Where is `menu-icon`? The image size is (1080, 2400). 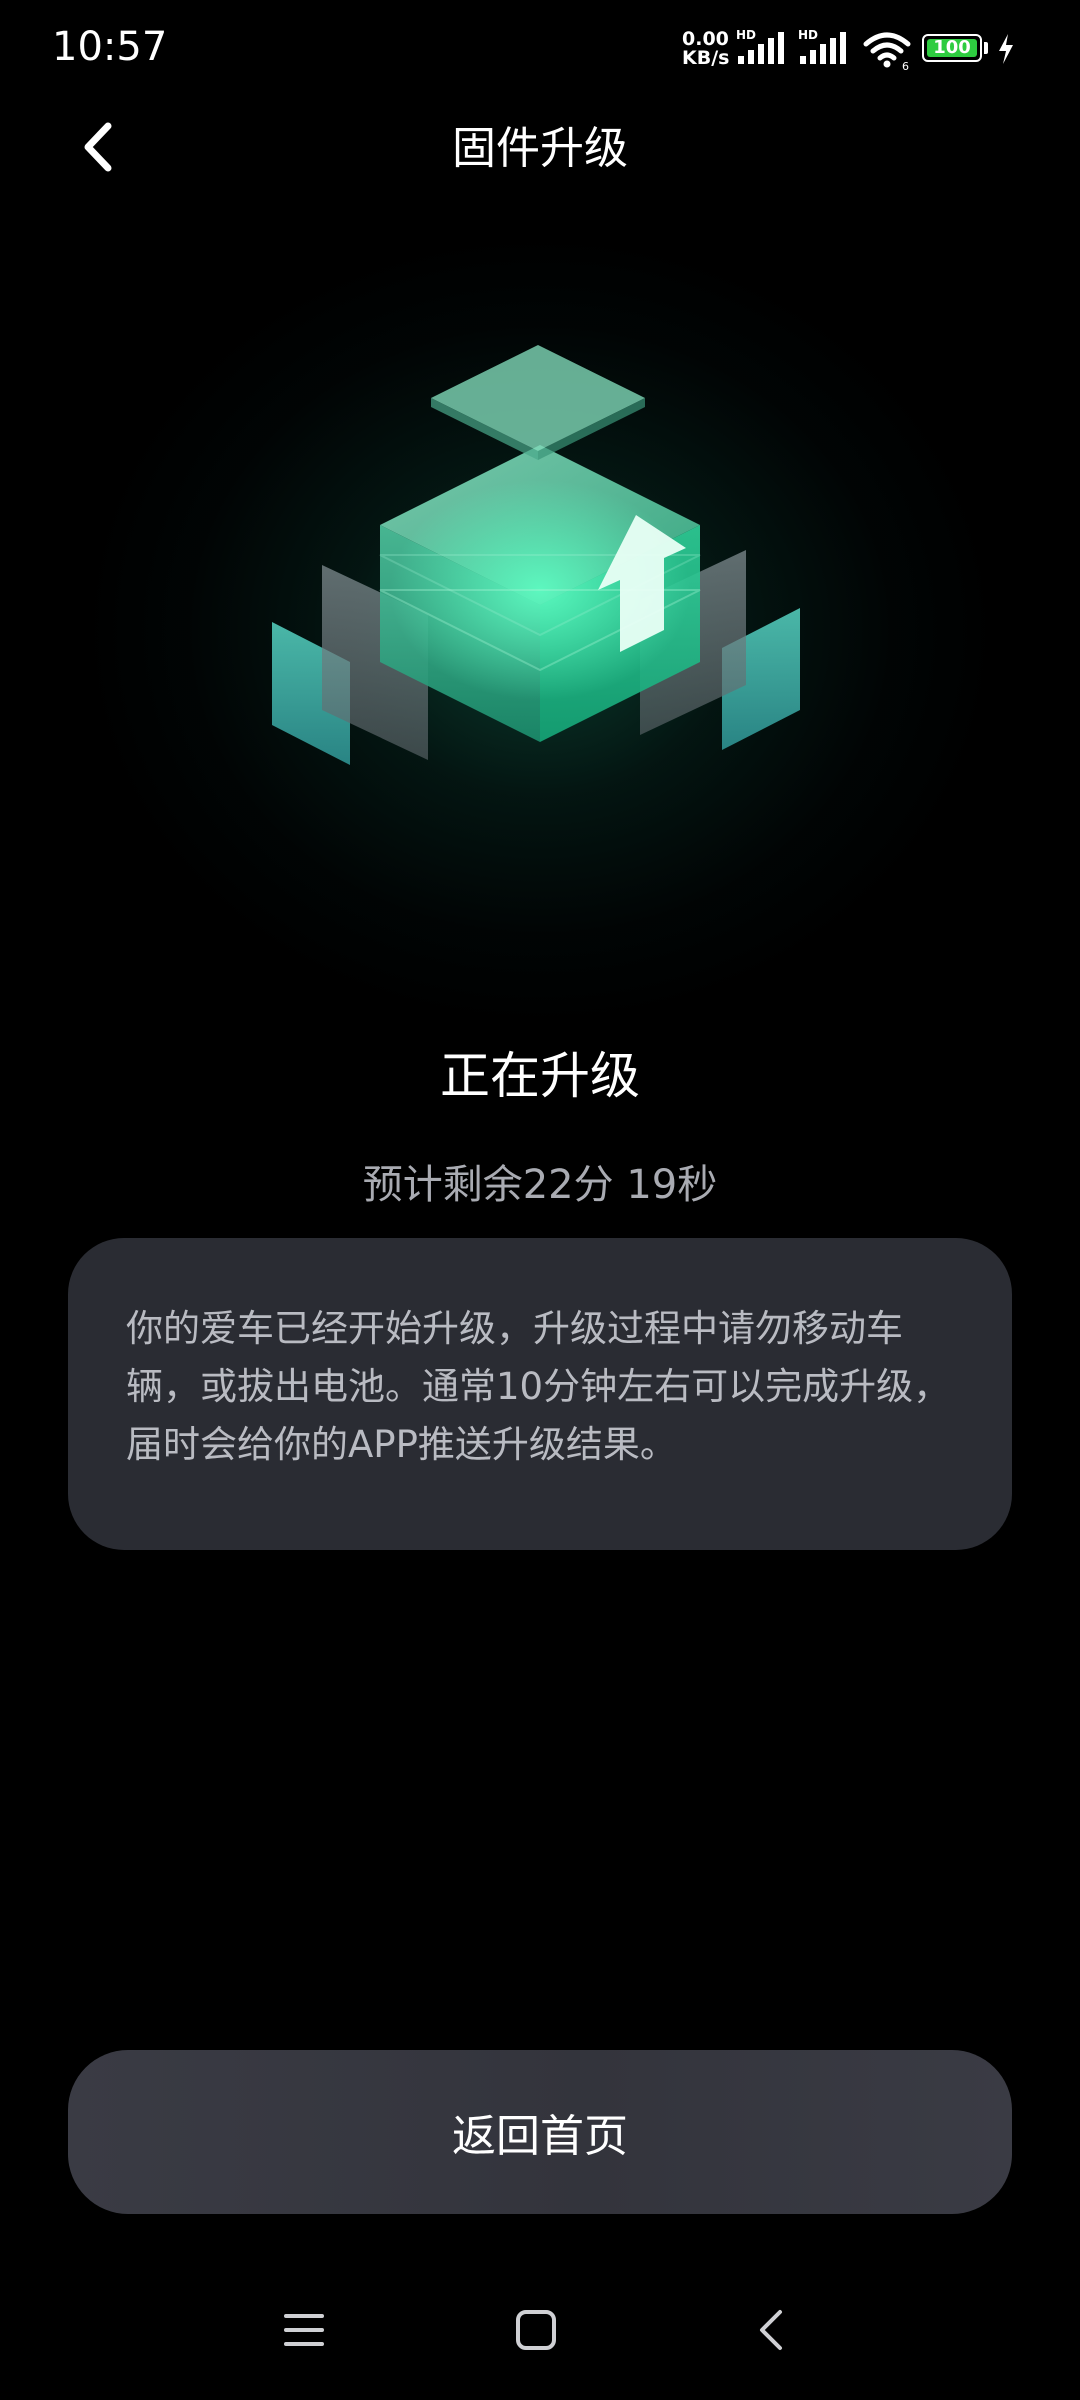
menu-icon is located at coordinates (304, 2330).